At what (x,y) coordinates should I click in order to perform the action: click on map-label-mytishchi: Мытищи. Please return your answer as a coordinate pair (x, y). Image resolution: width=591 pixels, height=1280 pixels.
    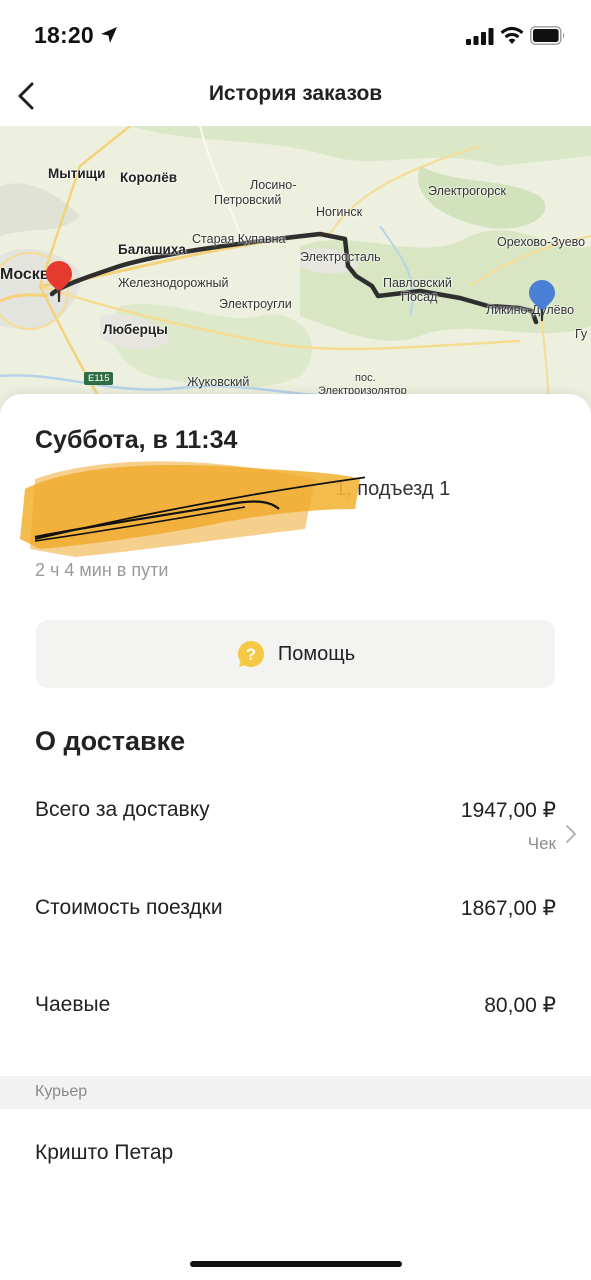
    Looking at the image, I should click on (77, 173).